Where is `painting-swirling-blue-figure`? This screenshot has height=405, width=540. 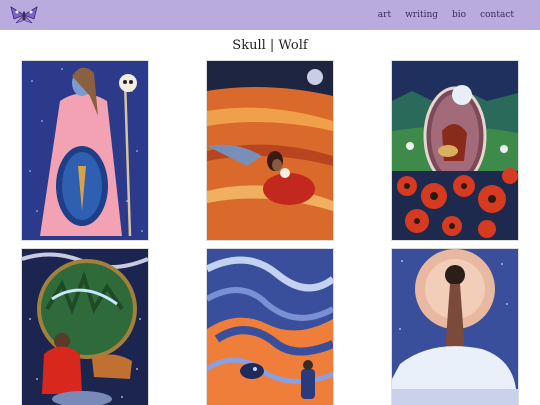
painting-swirling-blue-figure is located at coordinates (270, 327).